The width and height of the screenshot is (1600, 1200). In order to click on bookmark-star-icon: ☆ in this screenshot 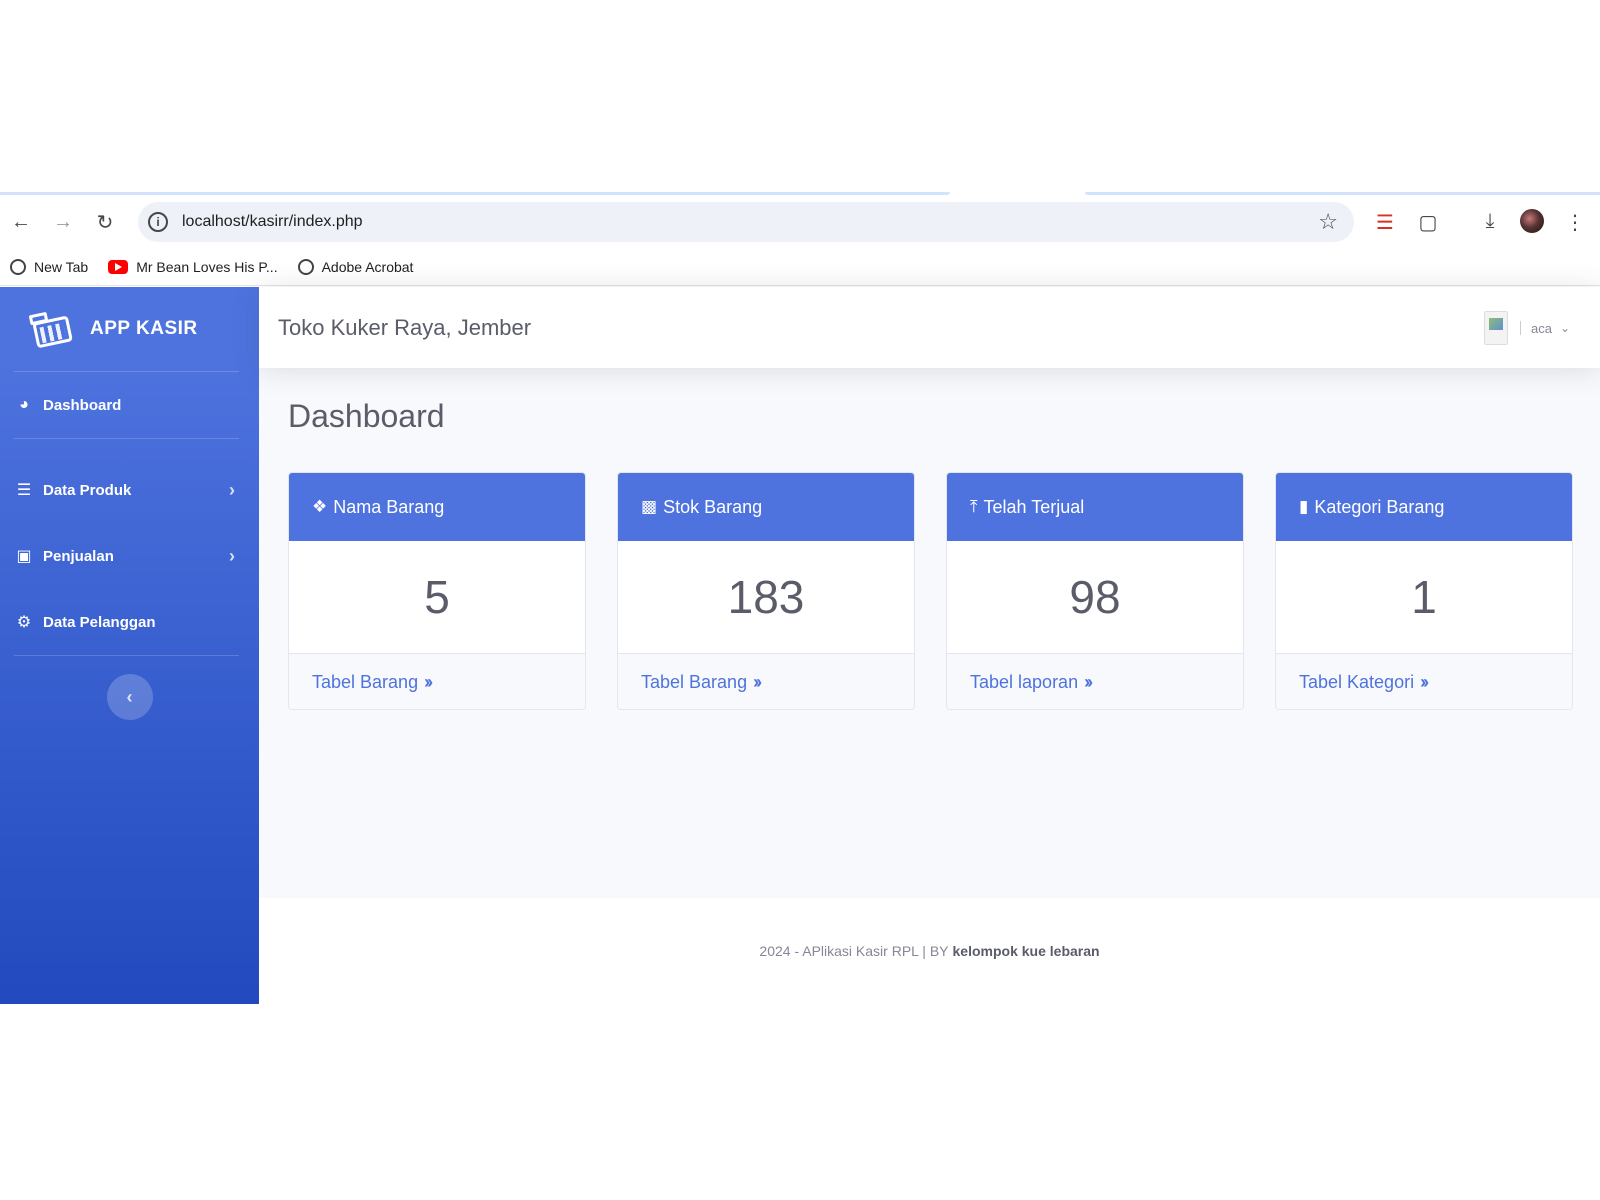, I will do `click(1328, 222)`.